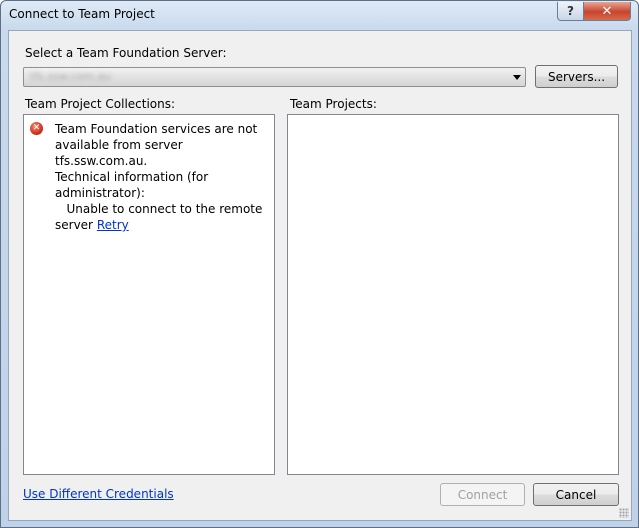 The image size is (639, 528). Describe the element at coordinates (624, 513) in the screenshot. I see `resize-grip-icon` at that location.